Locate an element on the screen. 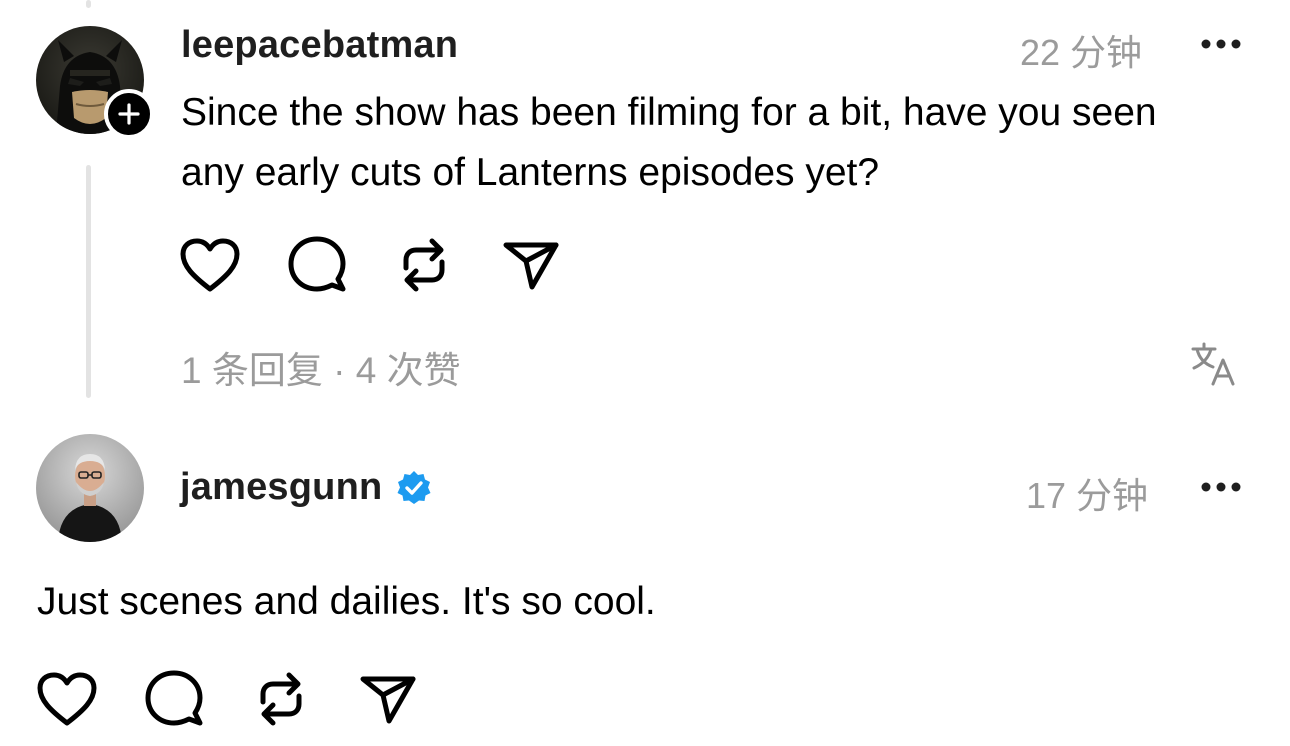 The width and height of the screenshot is (1290, 746). post-text: Just scenes and dailies. It's so cool. is located at coordinates (346, 601).